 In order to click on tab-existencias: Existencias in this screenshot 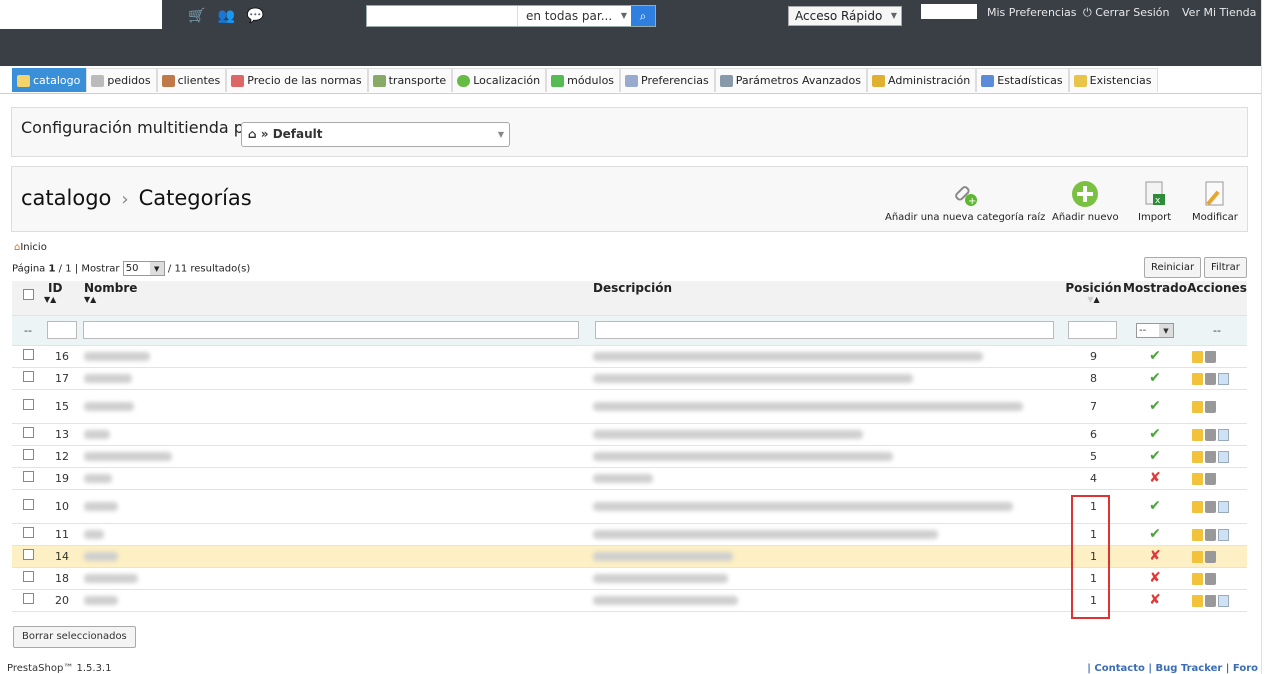, I will do `click(1113, 80)`.